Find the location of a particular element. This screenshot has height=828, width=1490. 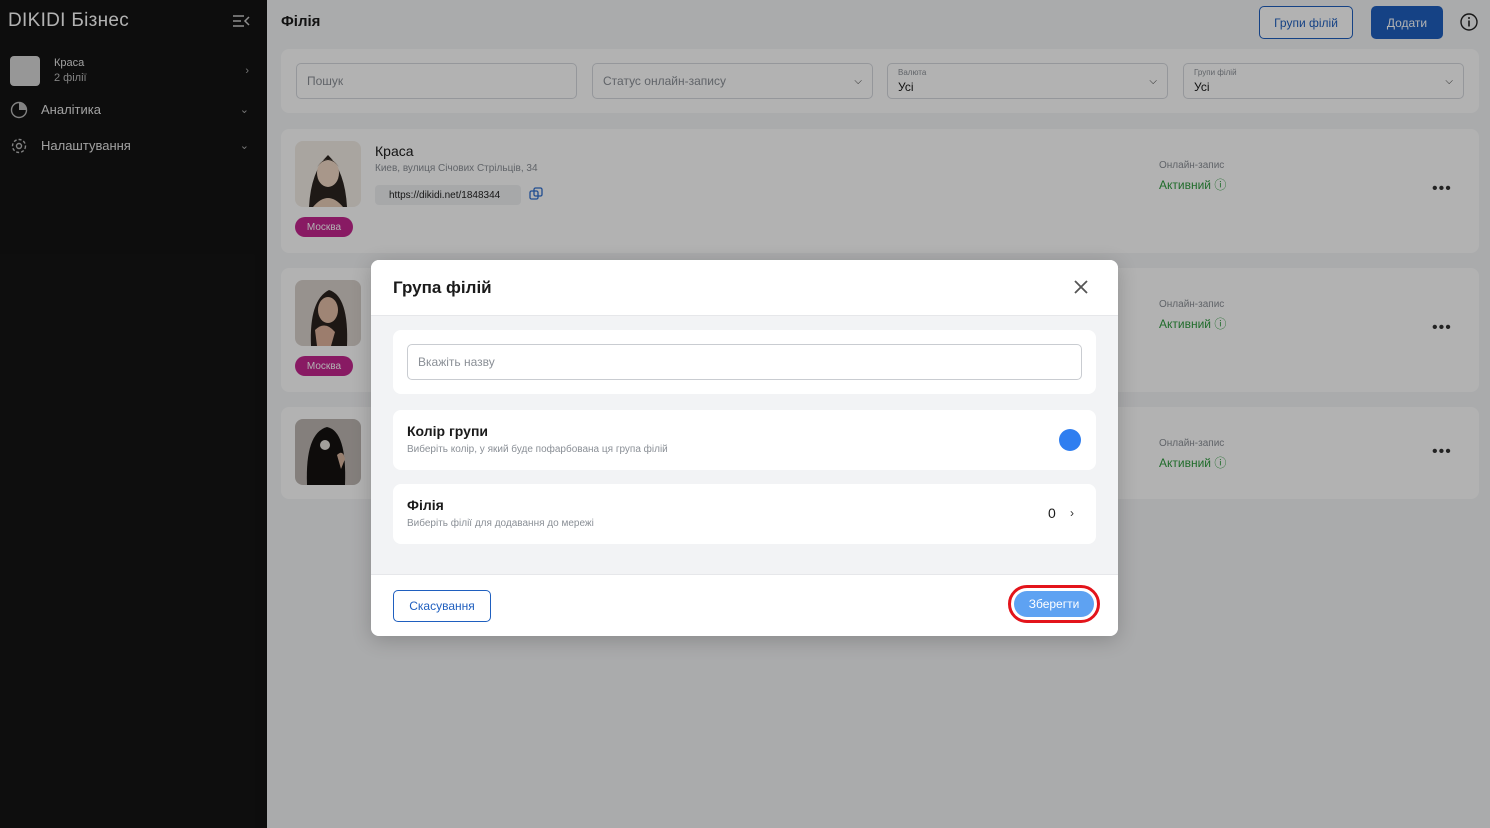

close-icon is located at coordinates (1081, 287).